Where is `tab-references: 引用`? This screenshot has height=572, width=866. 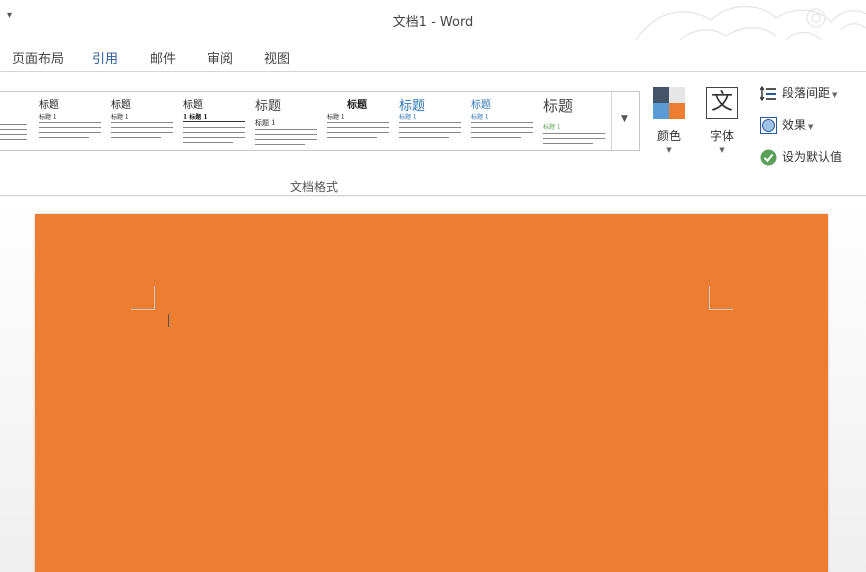 tab-references: 引用 is located at coordinates (105, 57).